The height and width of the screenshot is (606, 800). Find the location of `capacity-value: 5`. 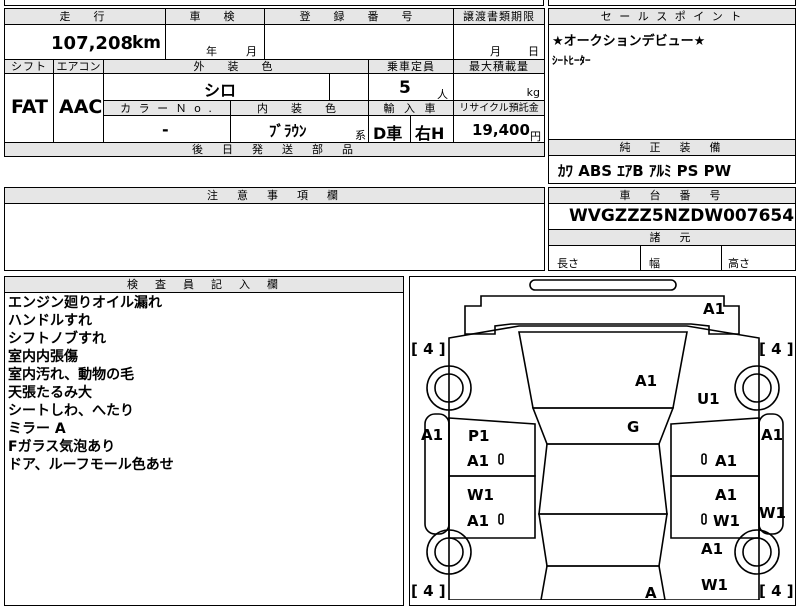

capacity-value: 5 is located at coordinates (405, 88).